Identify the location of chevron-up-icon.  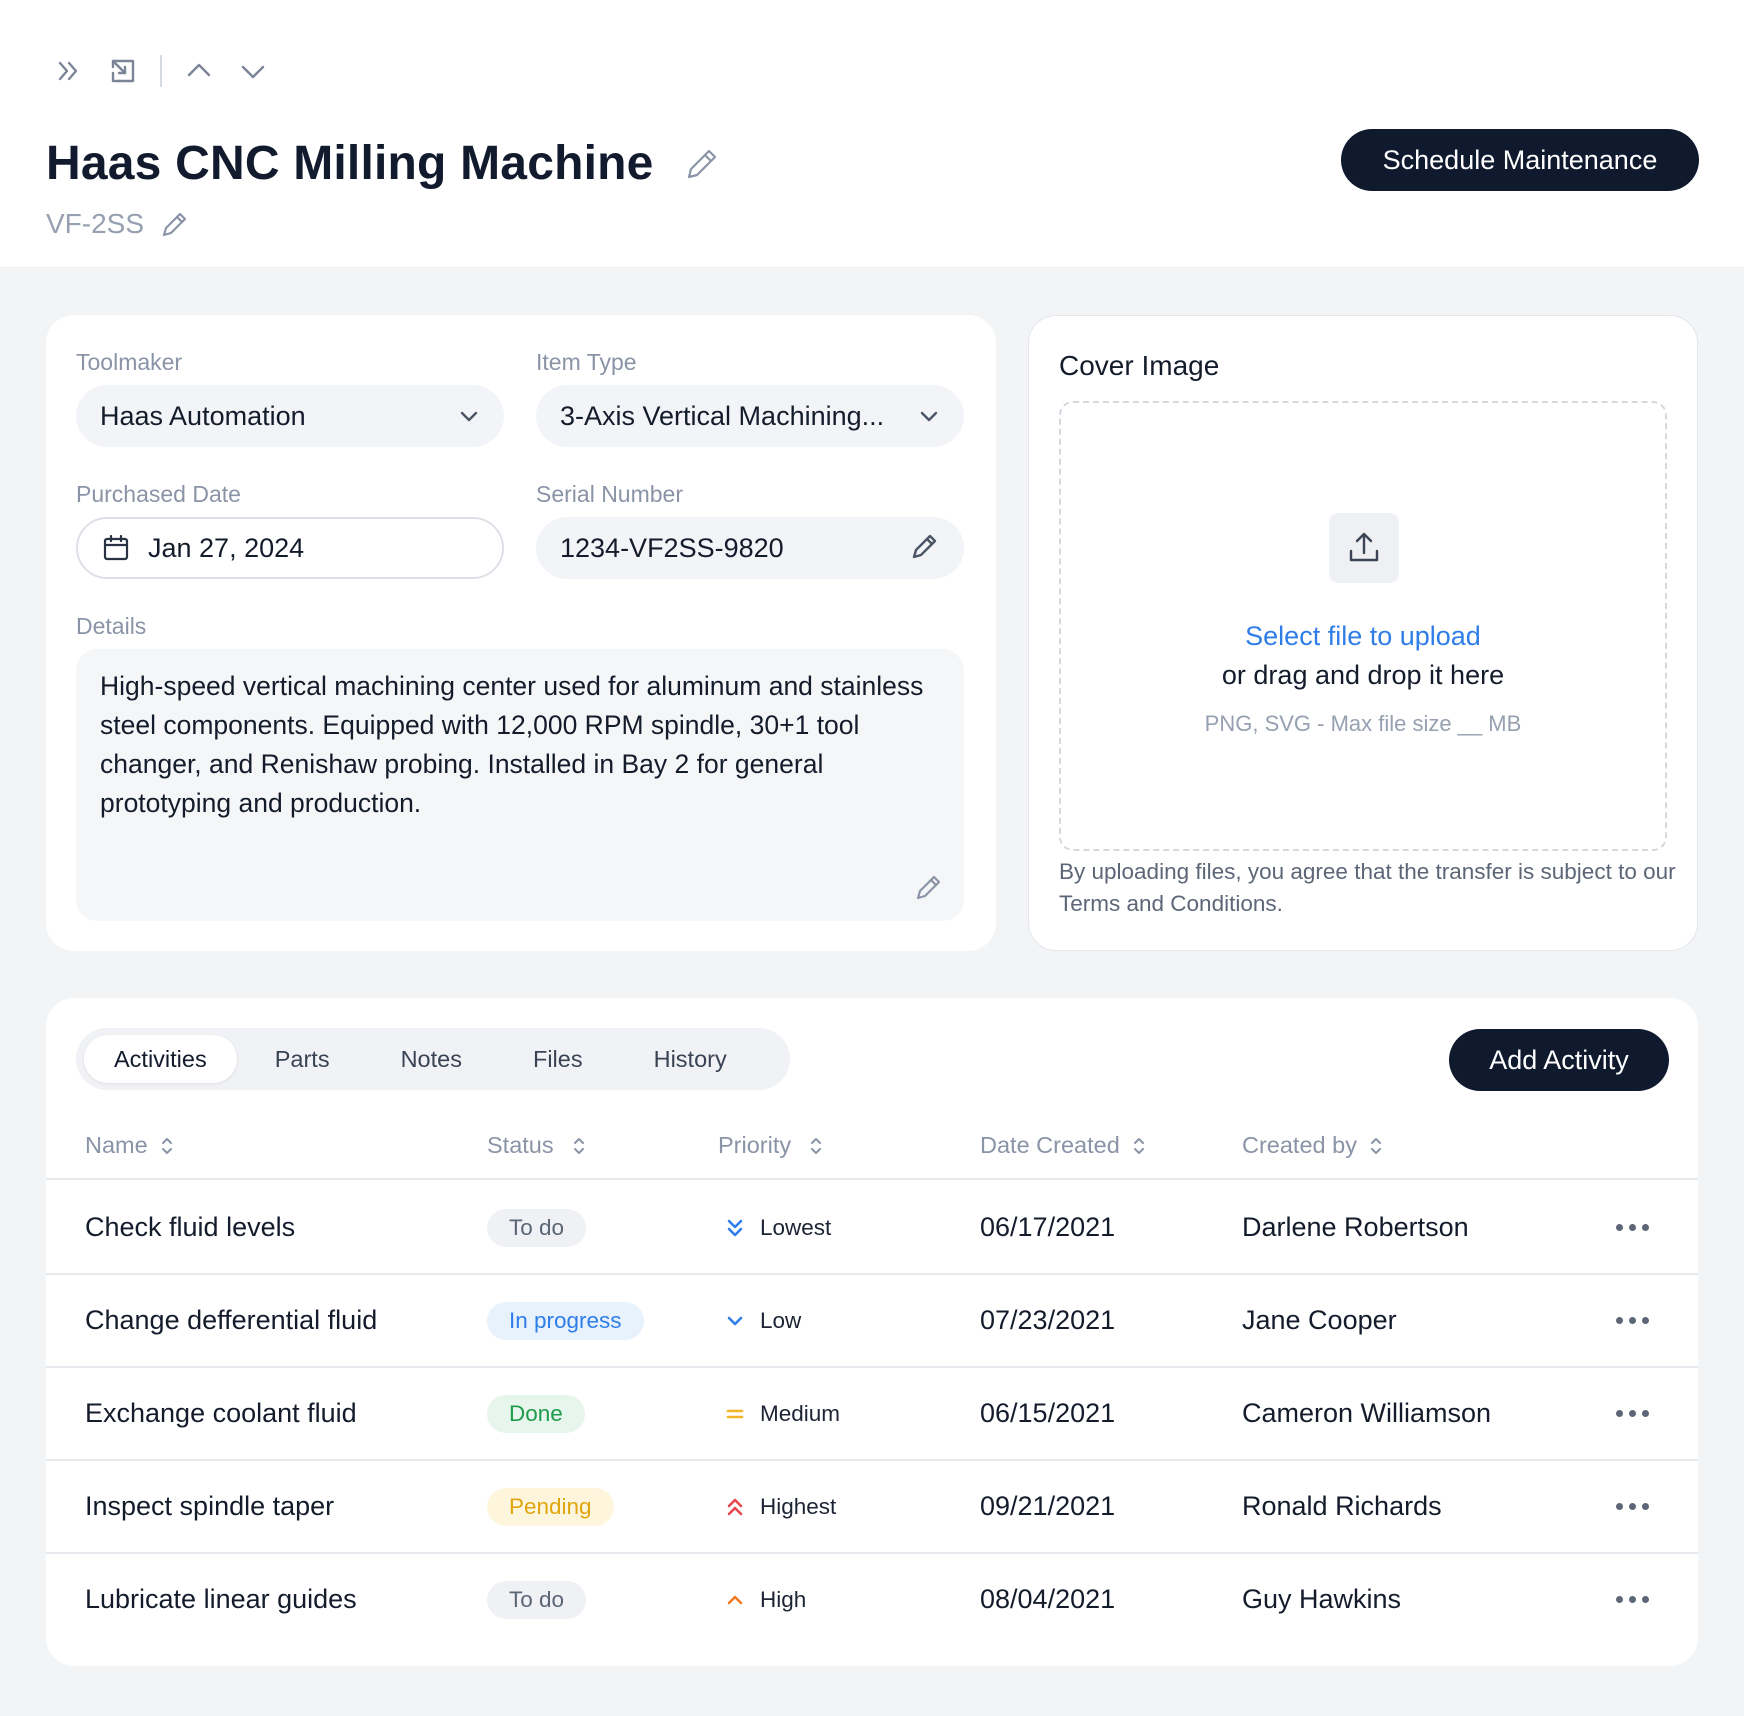
(199, 71).